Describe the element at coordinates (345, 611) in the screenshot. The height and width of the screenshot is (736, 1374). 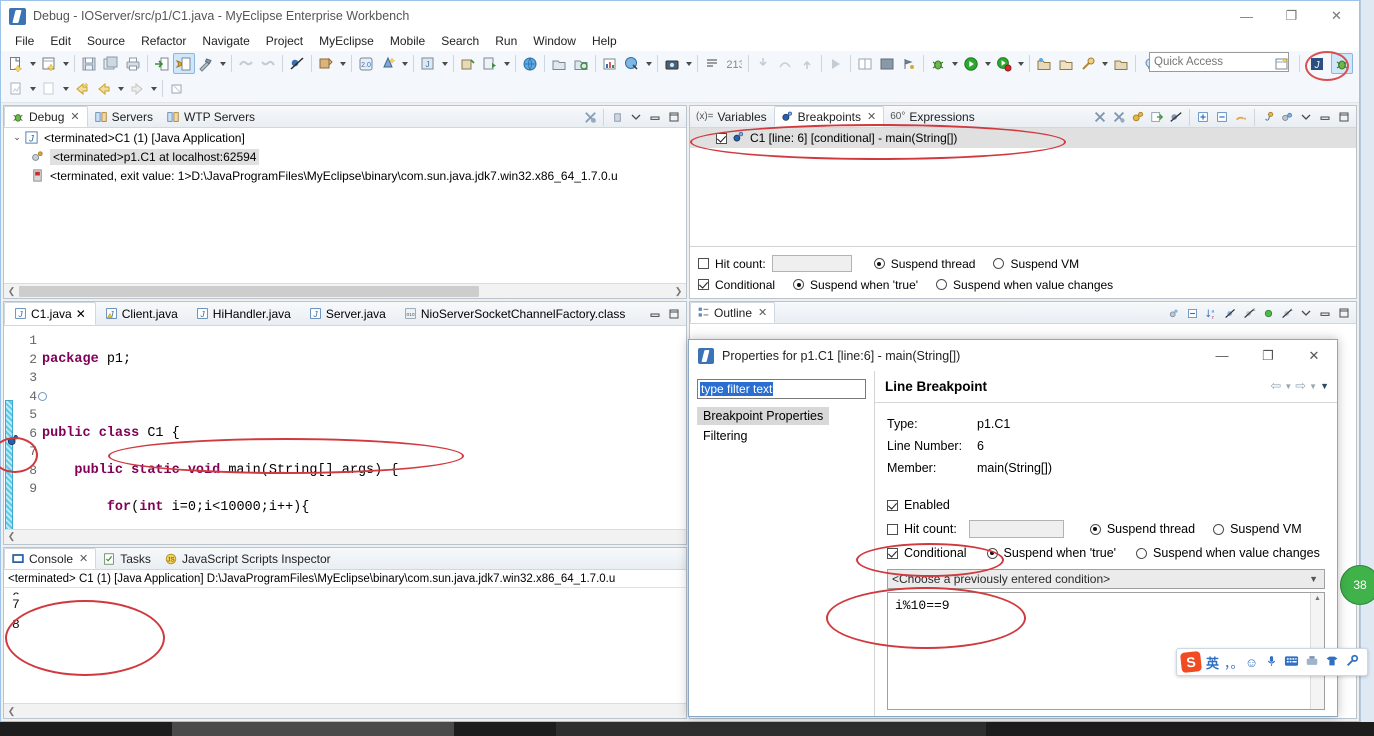
I see `console-output: 6 7 8` at that location.